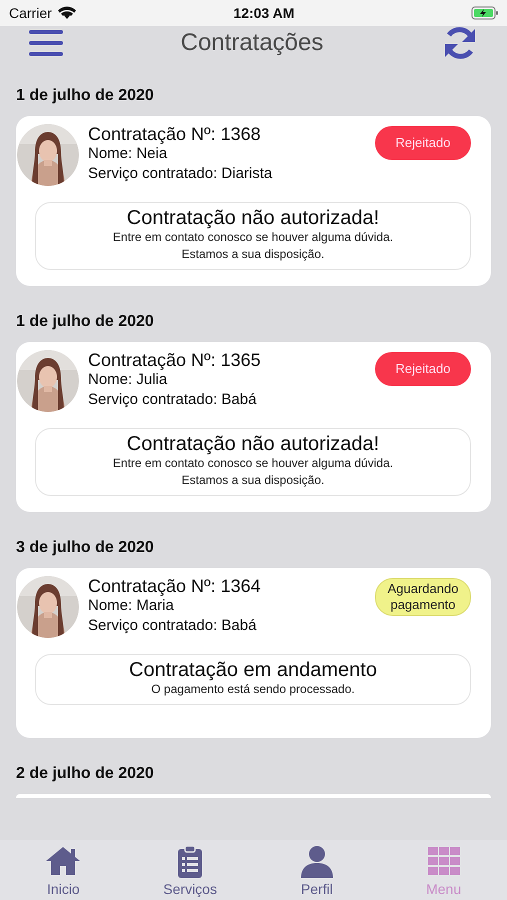 The height and width of the screenshot is (900, 507). I want to click on clock-time: 12:03 AM, so click(263, 13).